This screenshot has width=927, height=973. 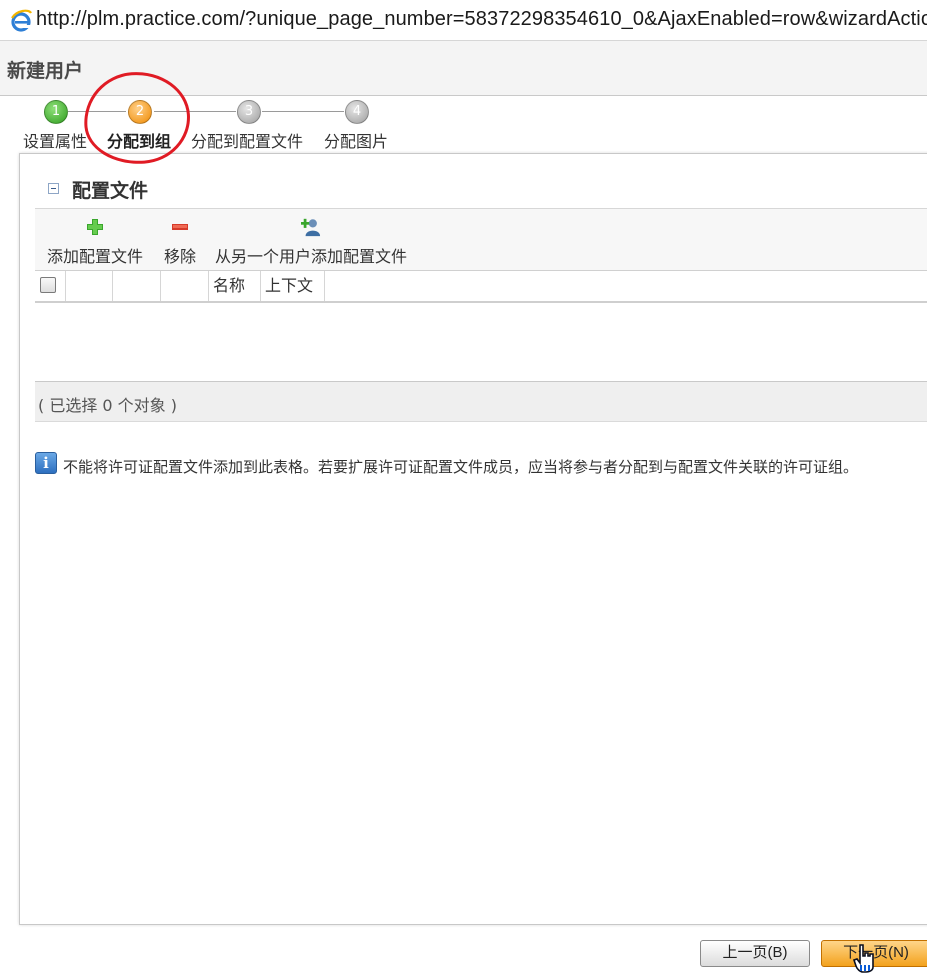 What do you see at coordinates (21, 20) in the screenshot?
I see `ie-icon` at bounding box center [21, 20].